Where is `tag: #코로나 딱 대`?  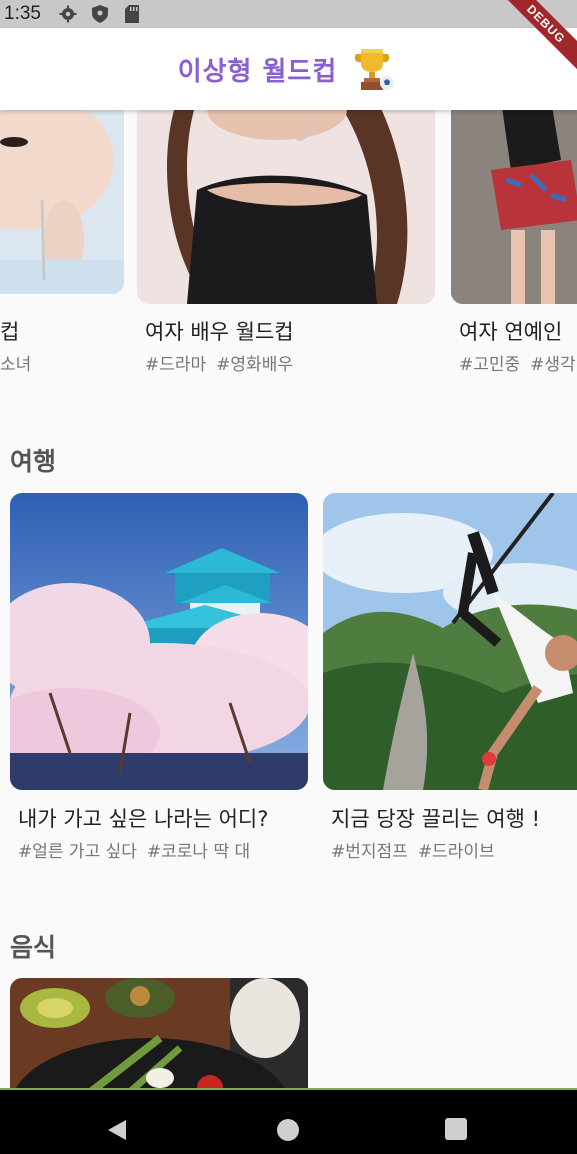
tag: #코로나 딱 대 is located at coordinates (198, 852).